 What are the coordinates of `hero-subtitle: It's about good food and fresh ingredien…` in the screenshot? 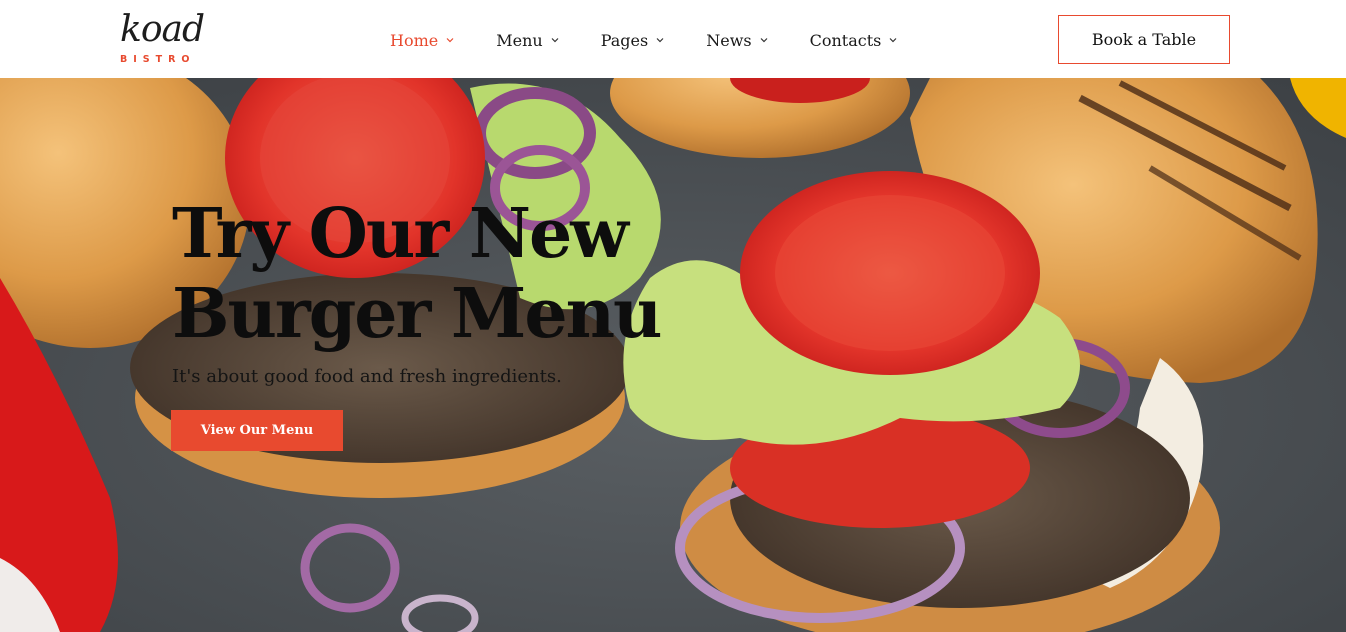 It's located at (367, 376).